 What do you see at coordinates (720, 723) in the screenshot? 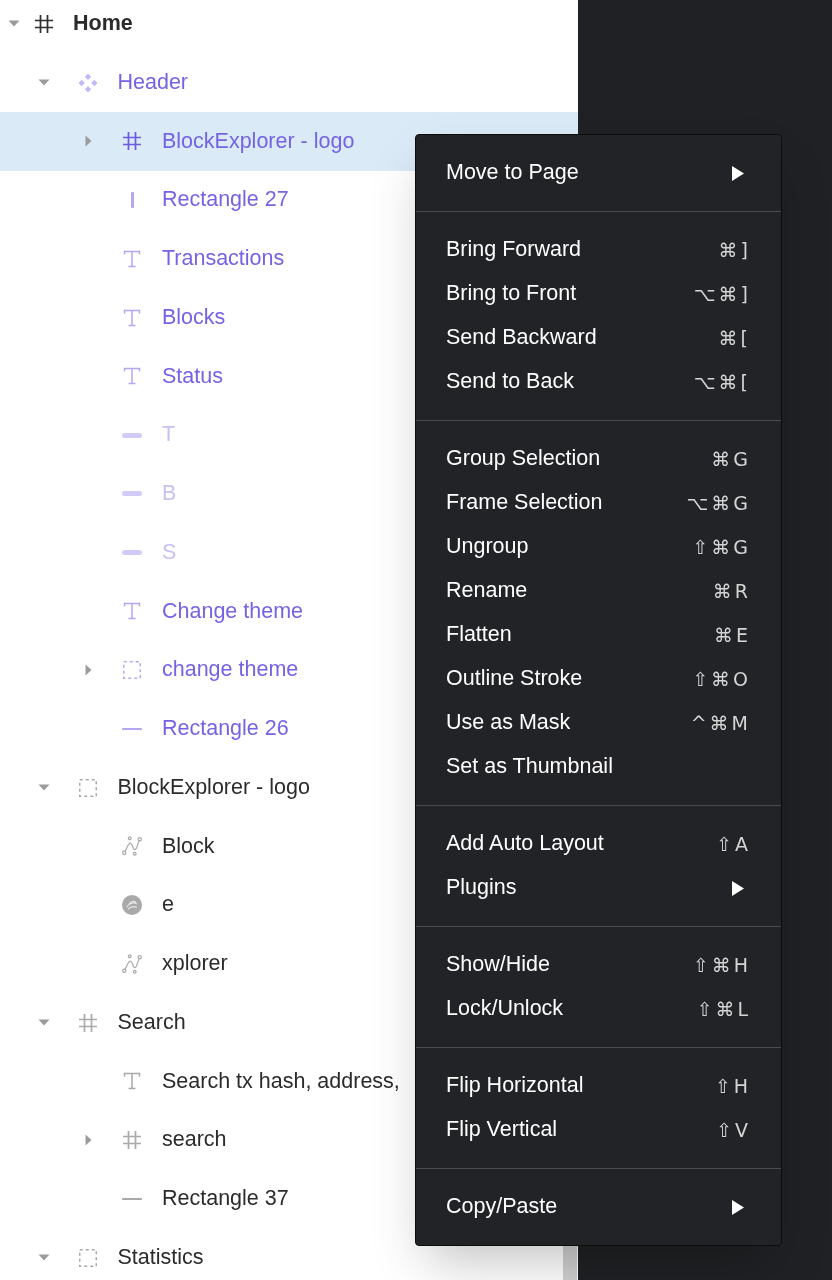
I see `keyboard-shortcut: ^⌘M` at bounding box center [720, 723].